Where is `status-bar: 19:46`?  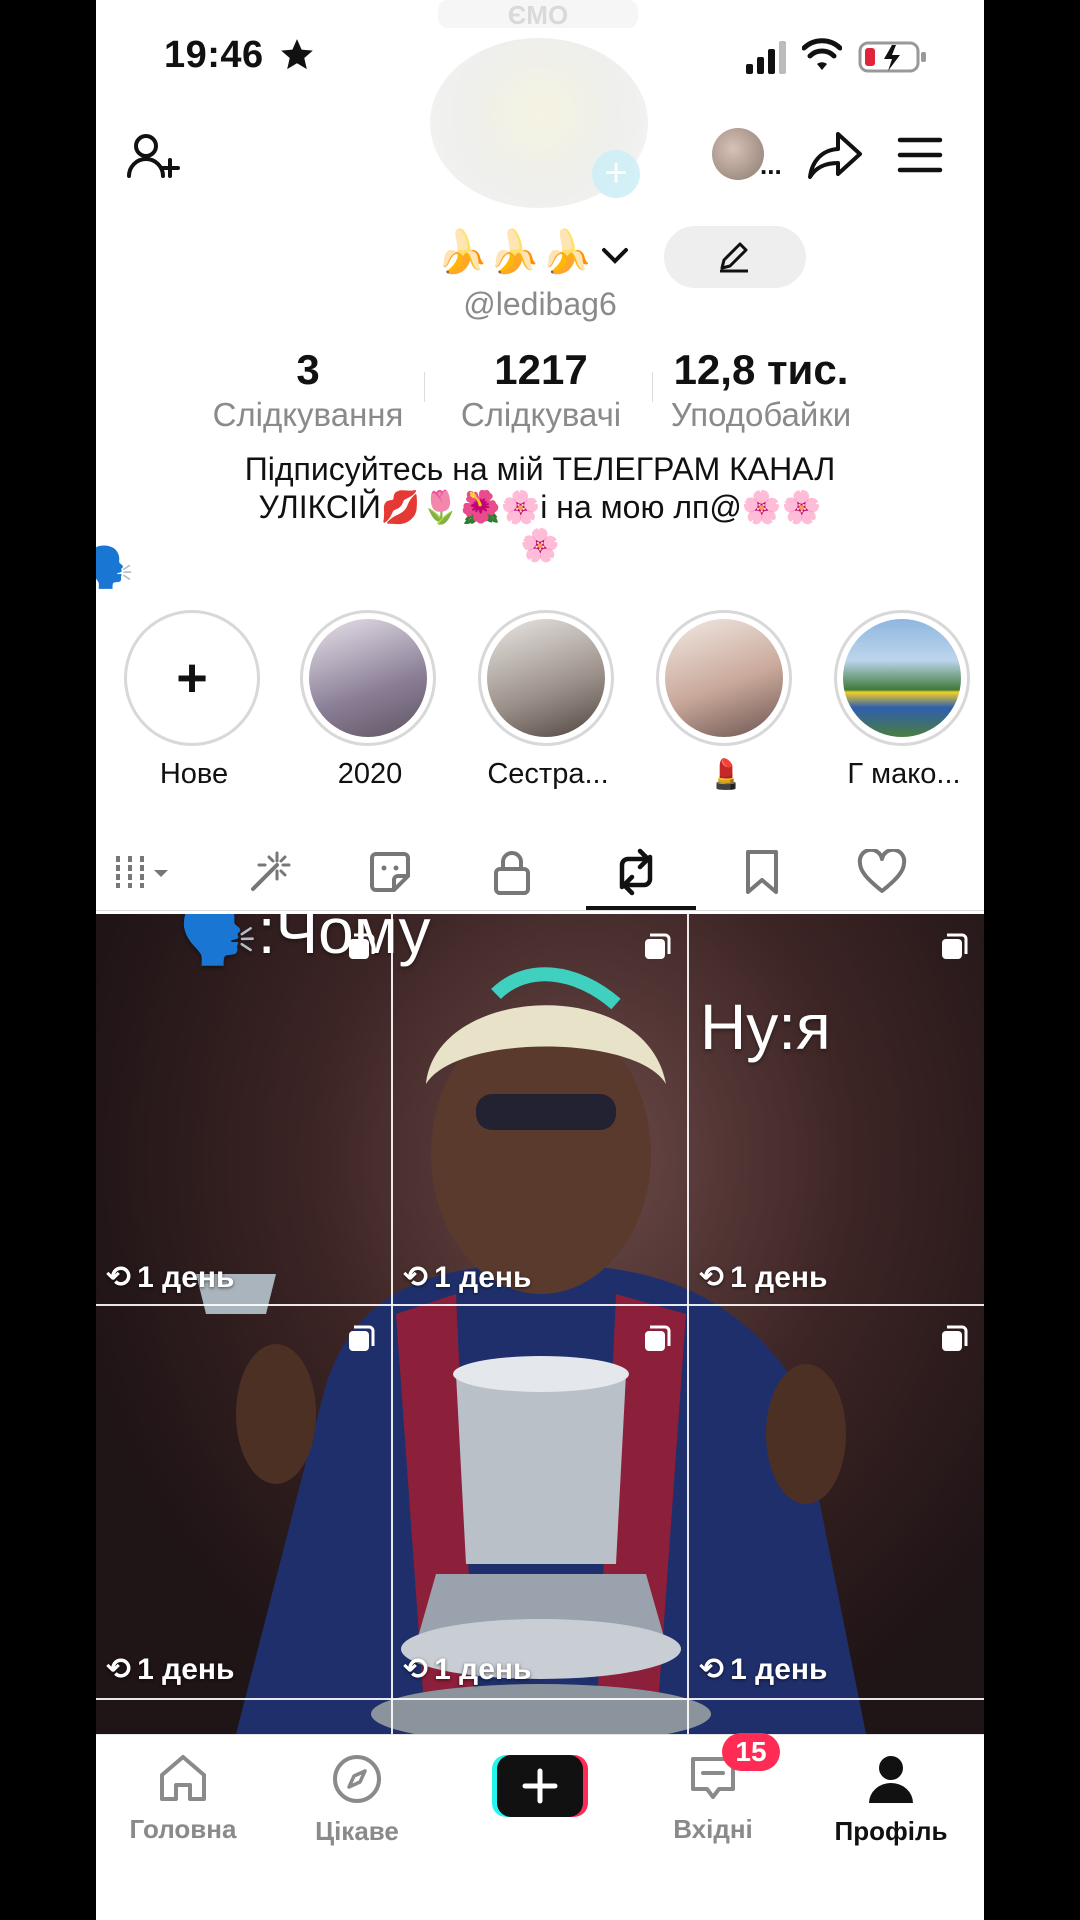 status-bar: 19:46 is located at coordinates (540, 58).